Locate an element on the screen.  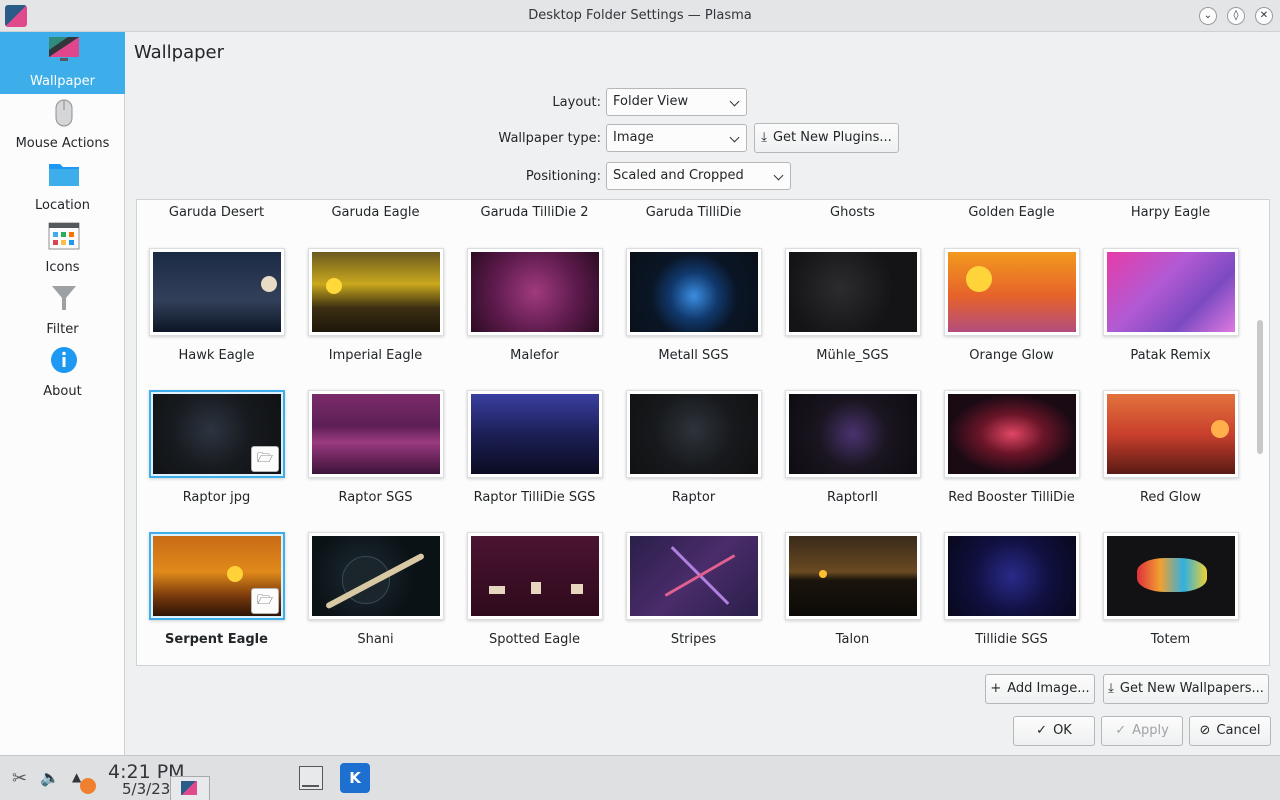
folder-icon is located at coordinates (63, 174).